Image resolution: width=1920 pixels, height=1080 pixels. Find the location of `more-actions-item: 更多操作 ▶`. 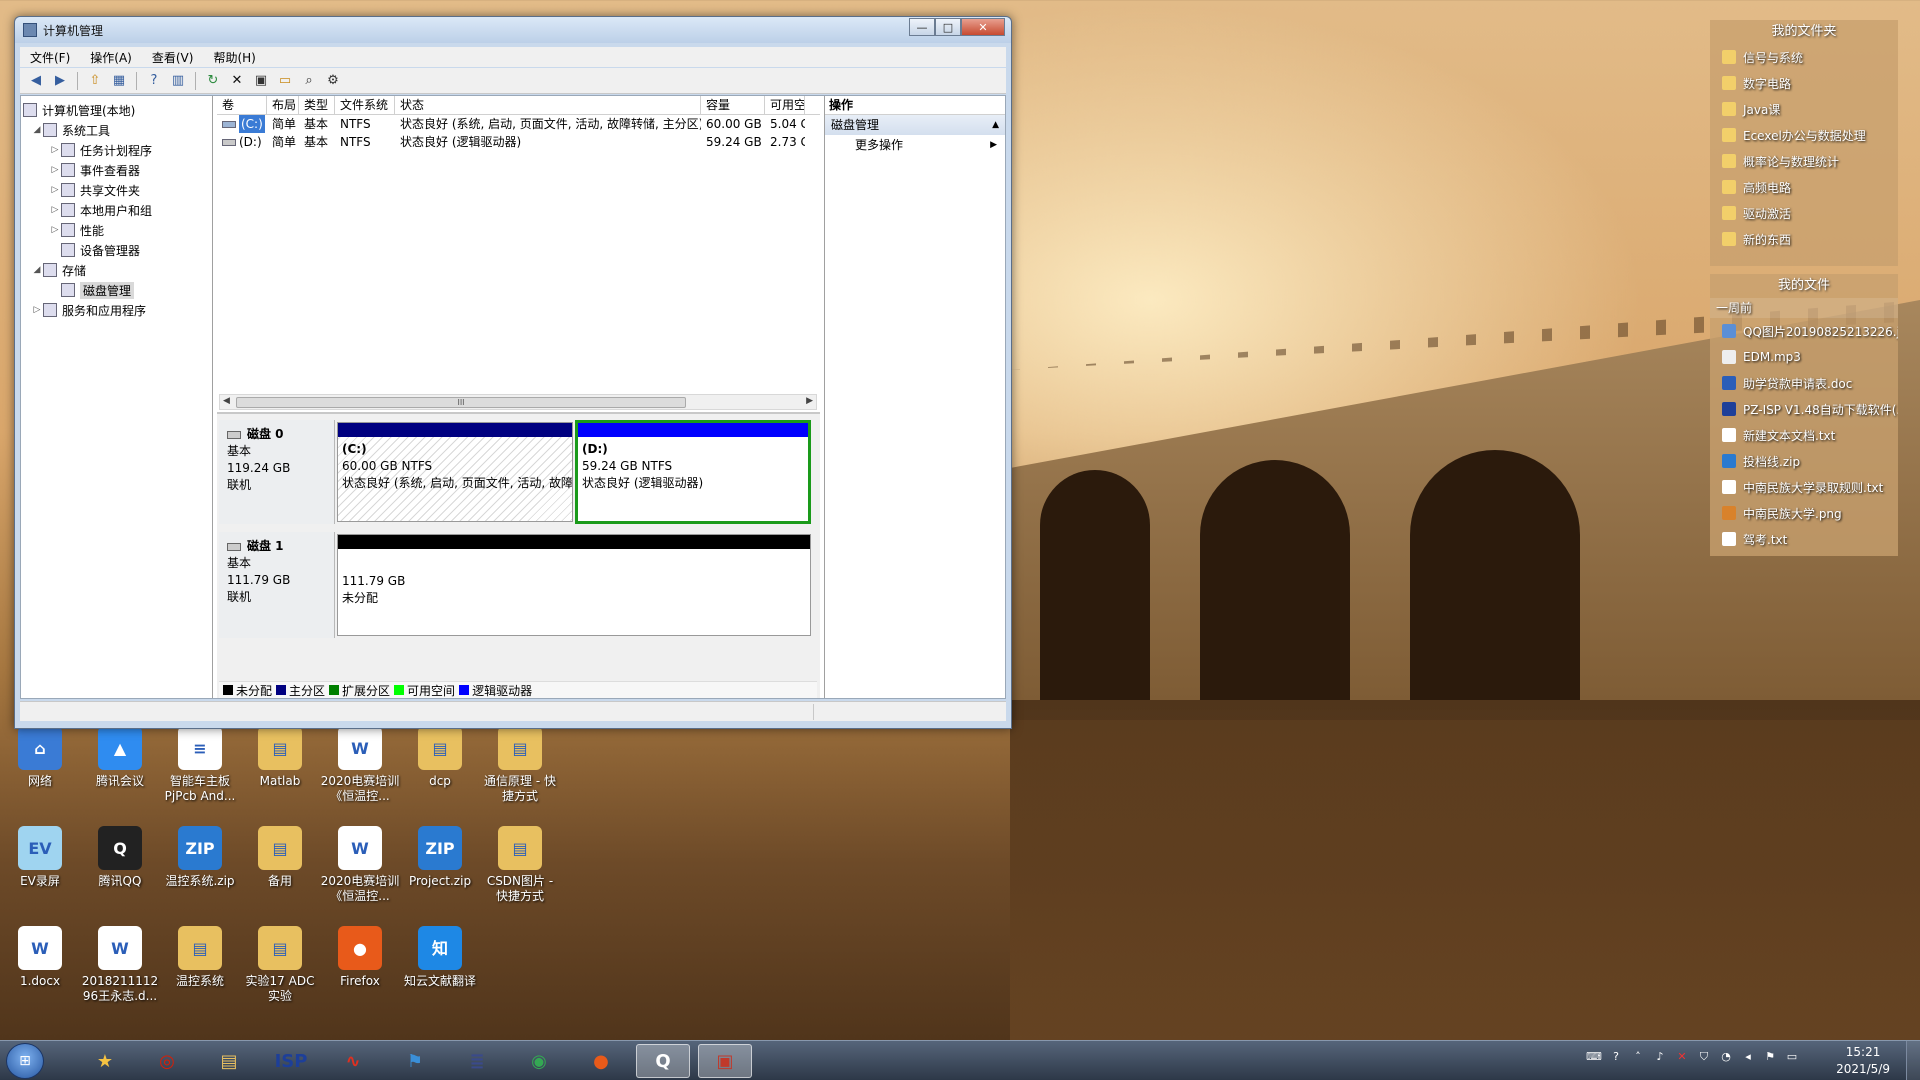

more-actions-item: 更多操作 ▶ is located at coordinates (915, 145).